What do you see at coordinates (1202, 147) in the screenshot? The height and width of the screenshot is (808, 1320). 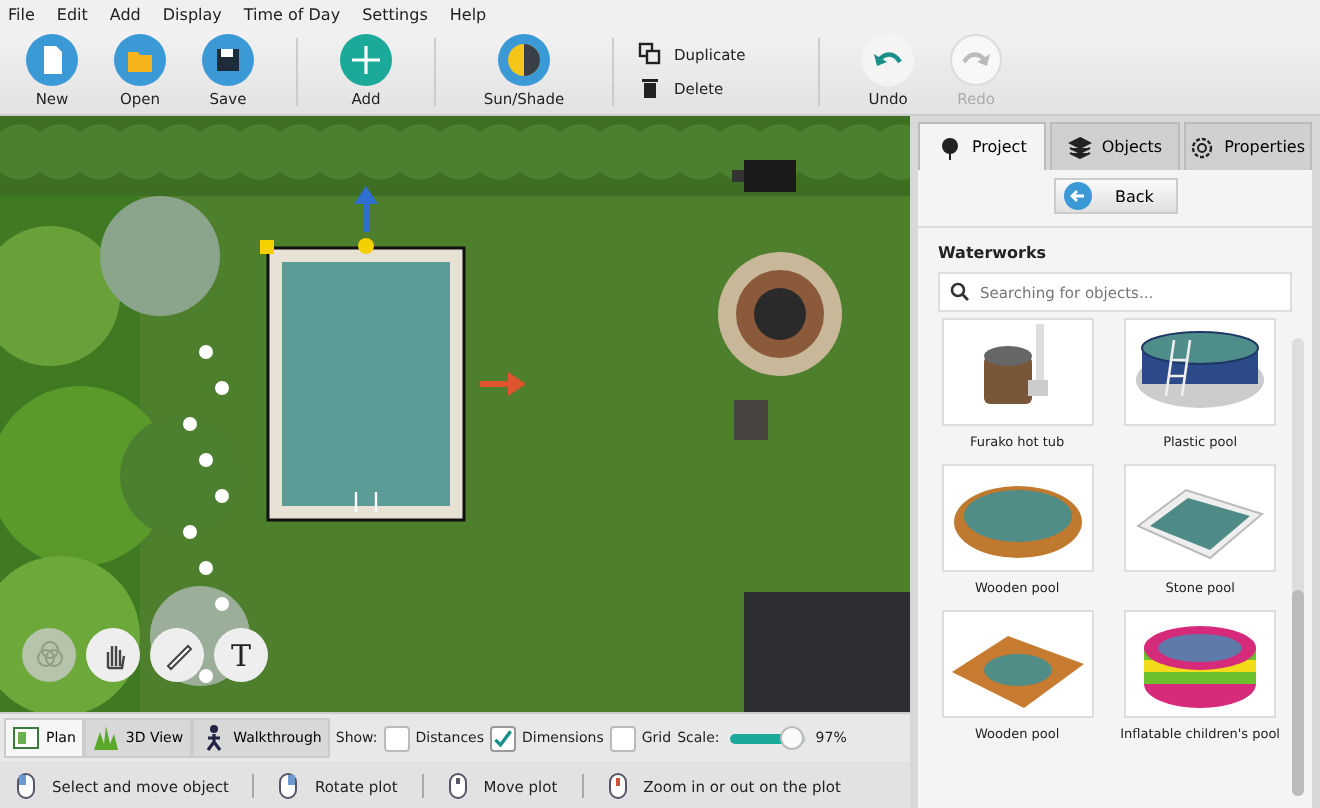 I see `gear-icon` at bounding box center [1202, 147].